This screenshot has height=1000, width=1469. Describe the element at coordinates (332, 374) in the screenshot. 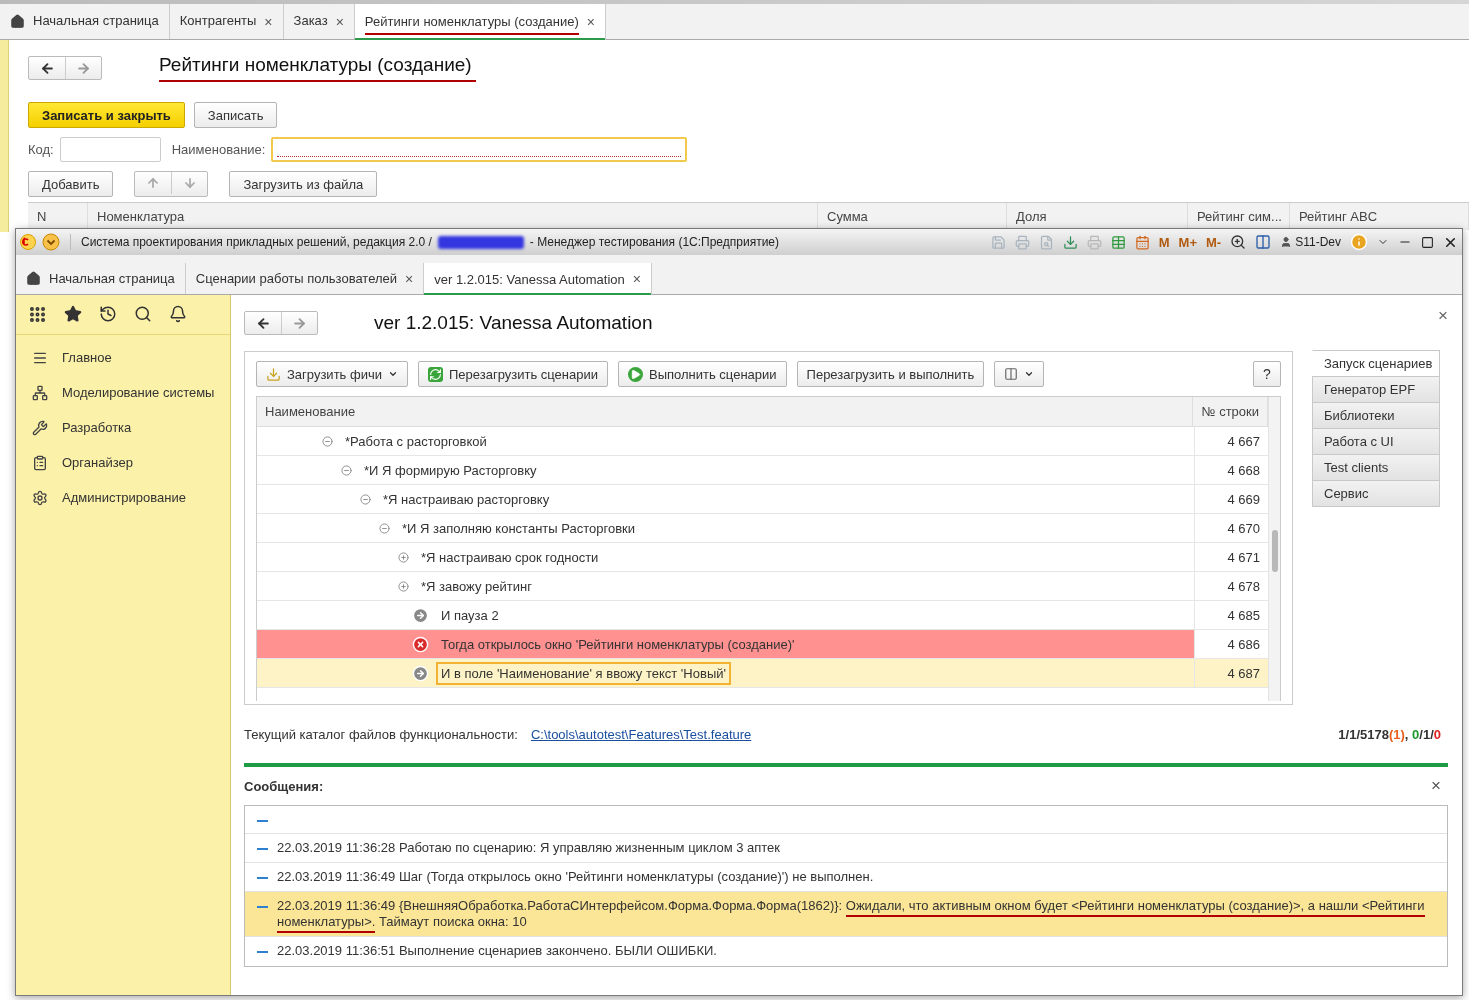

I see `toolbar-button: Загрузить фичи` at that location.